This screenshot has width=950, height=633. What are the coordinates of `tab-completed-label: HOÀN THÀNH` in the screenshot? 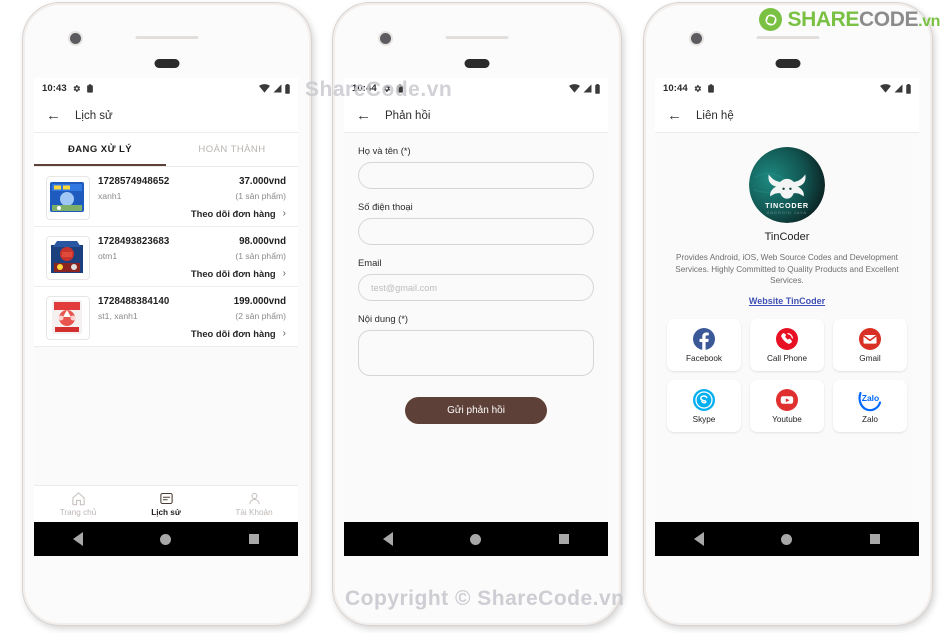 It's located at (232, 149).